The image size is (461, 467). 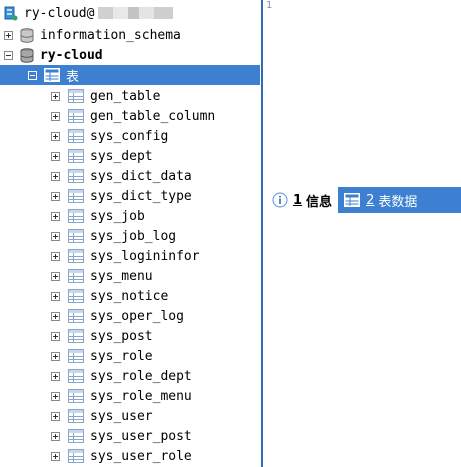 I want to click on table-name: sys_role_dept, so click(x=141, y=376).